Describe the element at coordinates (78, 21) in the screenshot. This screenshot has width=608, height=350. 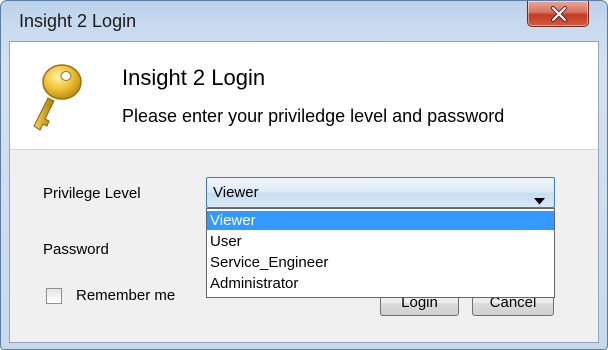
I see `window-title: Insight 2 Login` at that location.